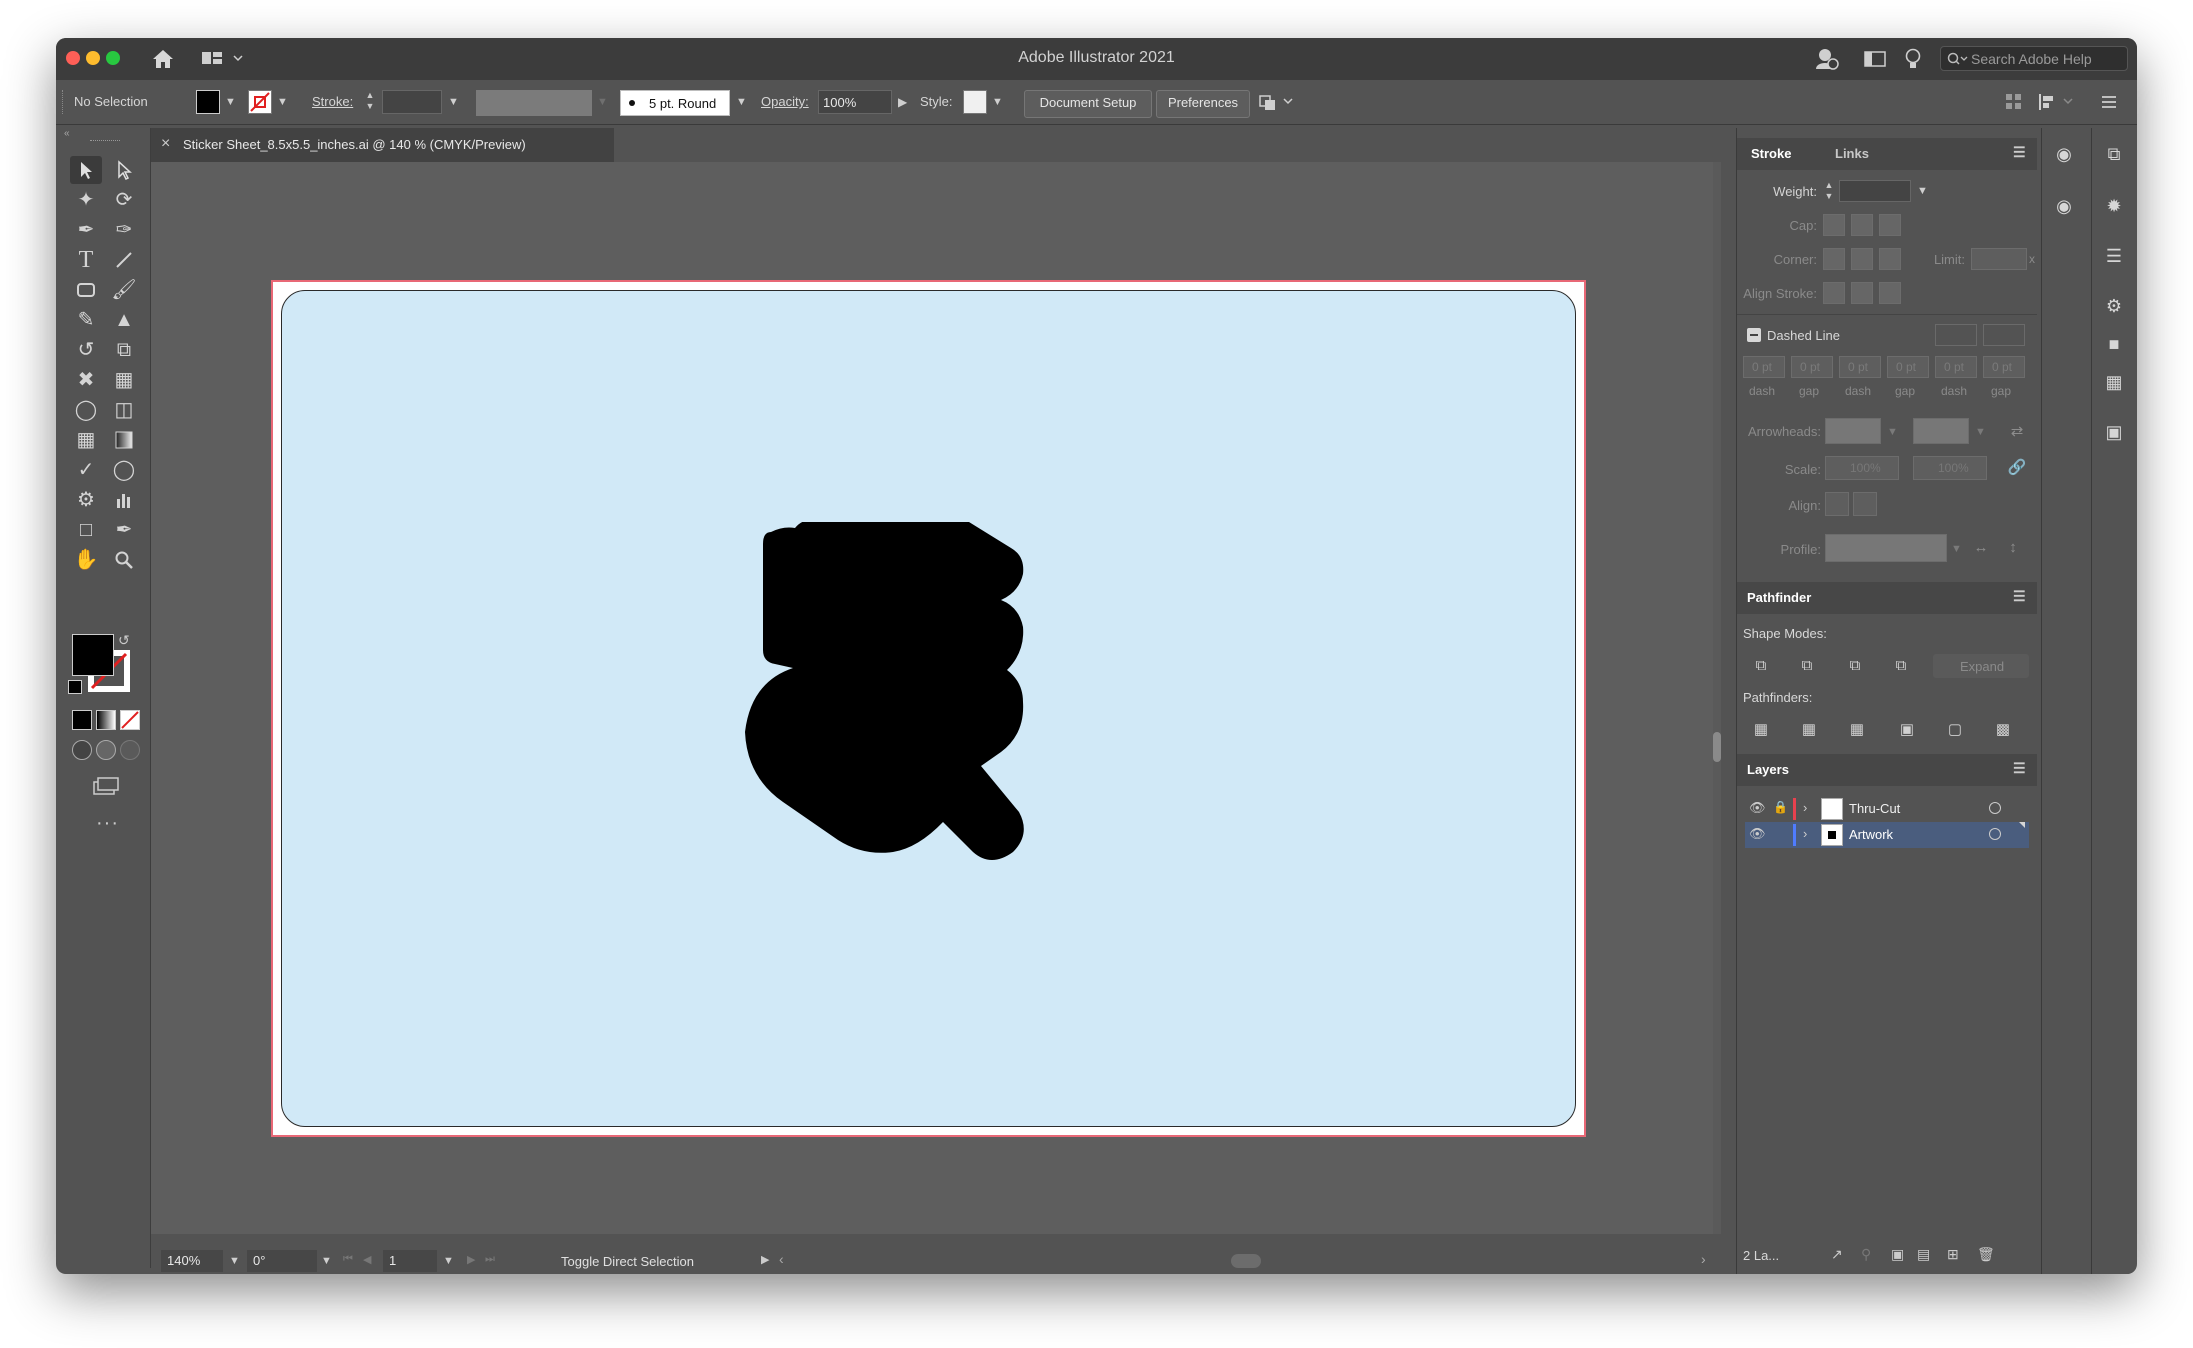 The width and height of the screenshot is (2193, 1348). What do you see at coordinates (165, 144) in the screenshot?
I see `close-tab-icon: ×` at bounding box center [165, 144].